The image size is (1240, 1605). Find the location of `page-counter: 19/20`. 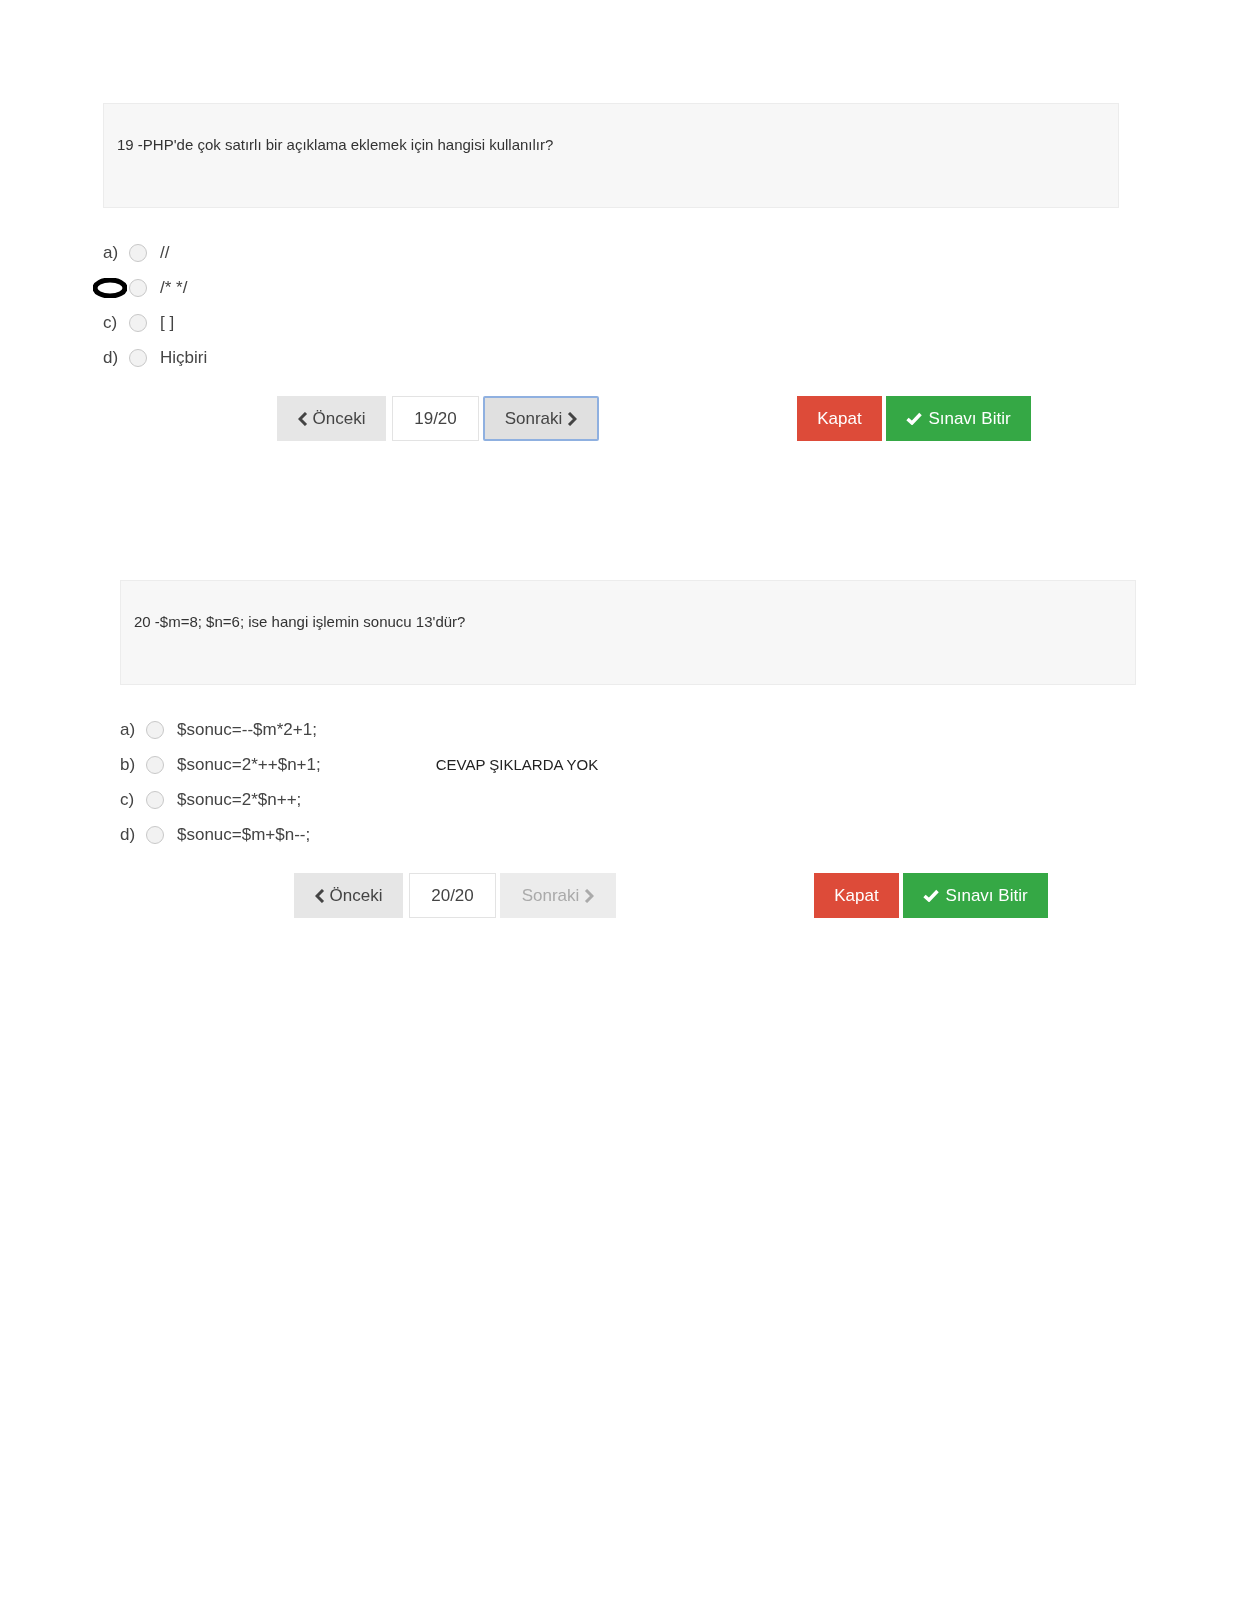

page-counter: 19/20 is located at coordinates (435, 418).